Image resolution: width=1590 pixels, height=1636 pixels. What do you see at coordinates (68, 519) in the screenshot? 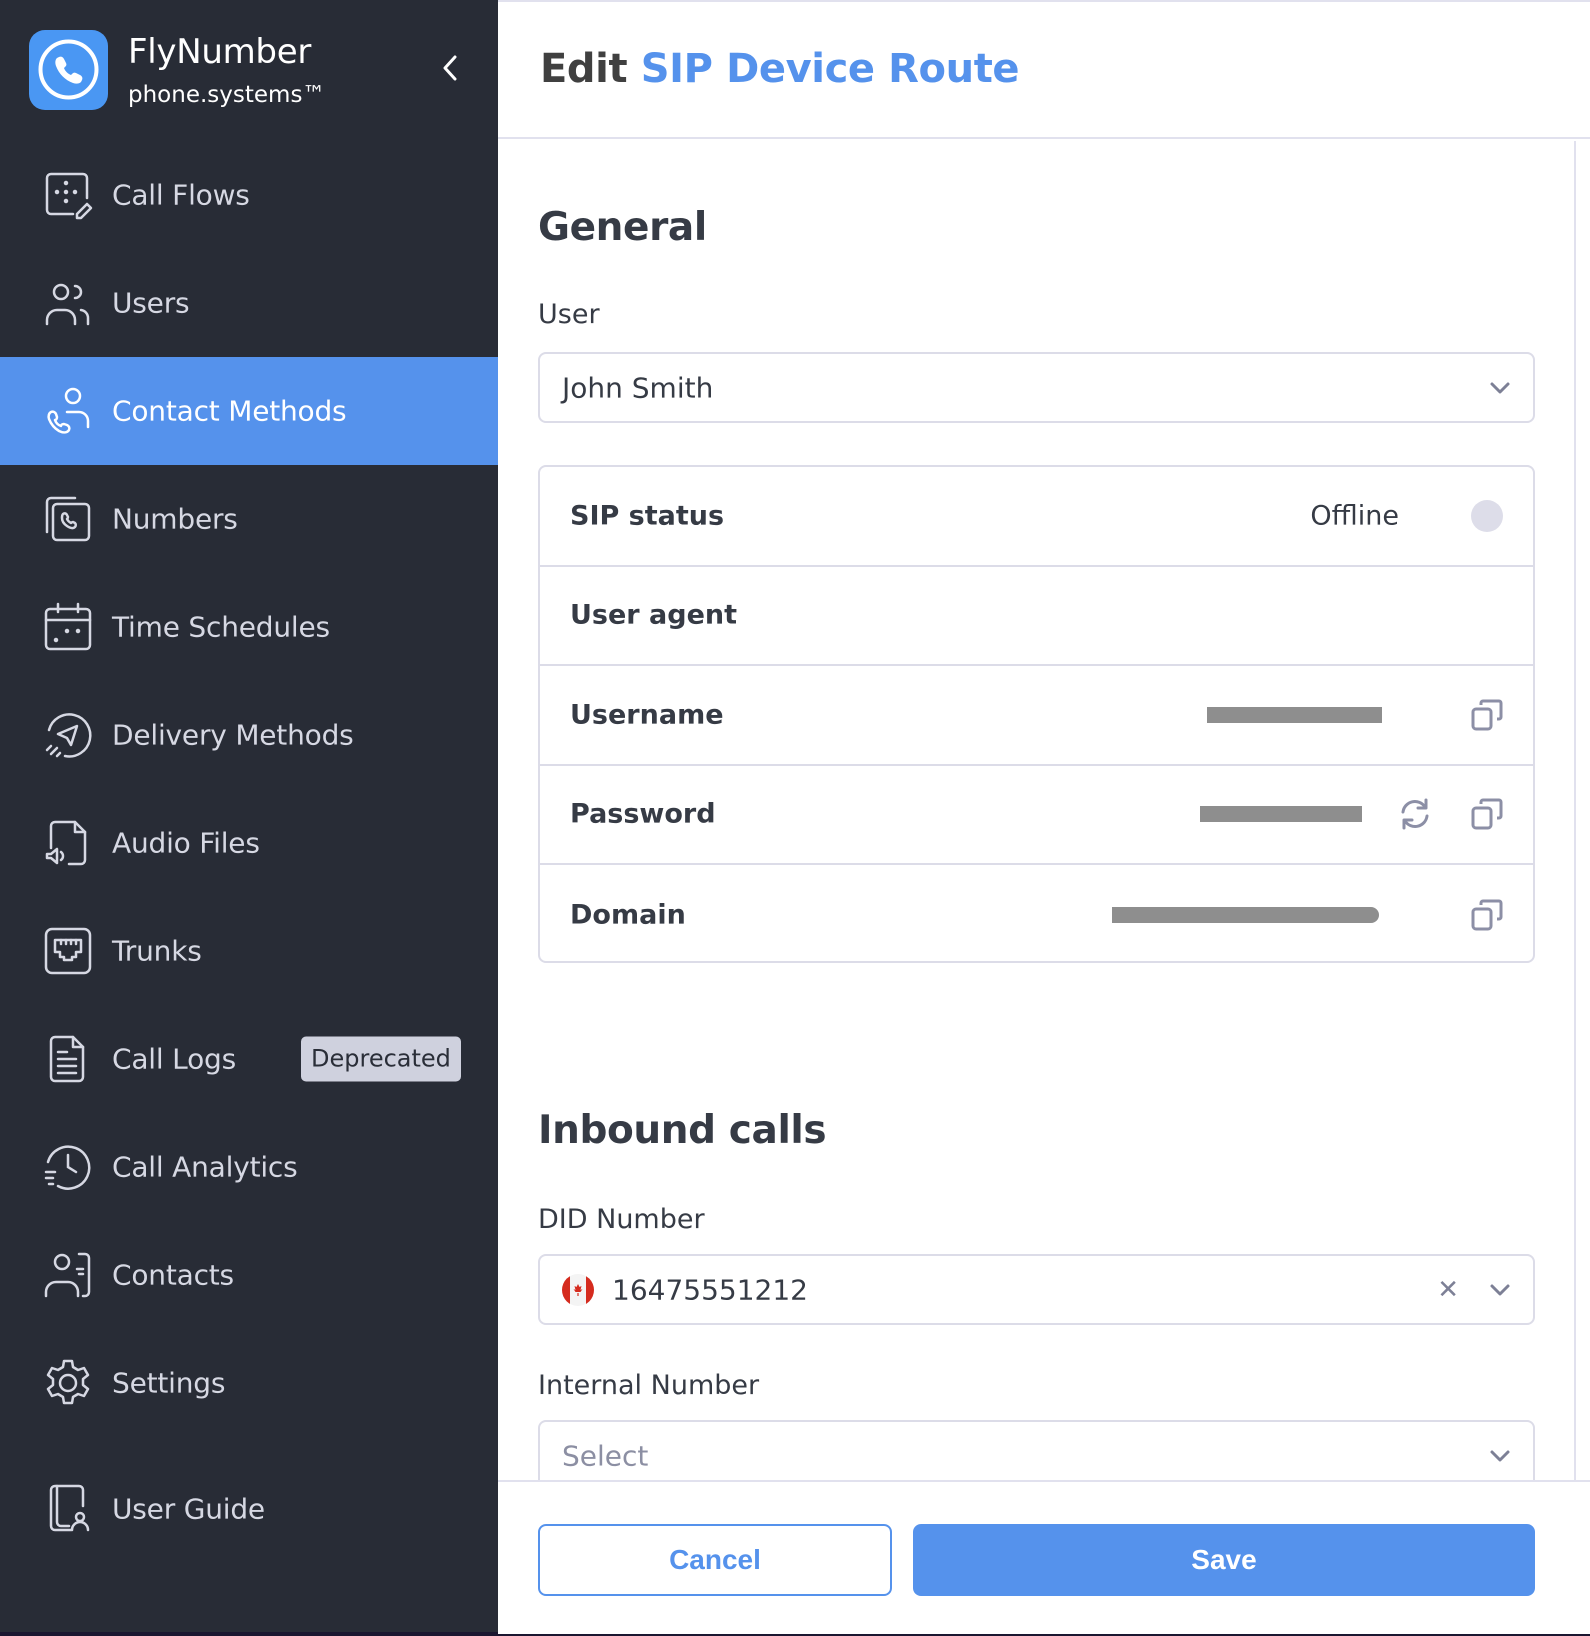
I see `numbers-icon` at bounding box center [68, 519].